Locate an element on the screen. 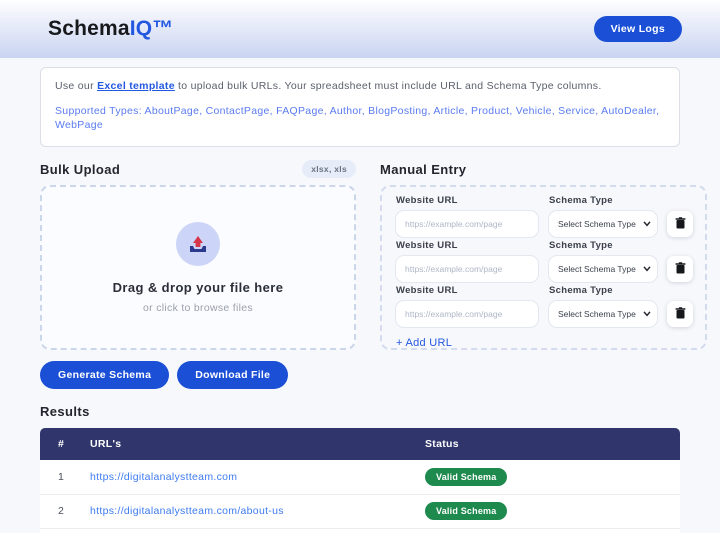 The height and width of the screenshot is (533, 720). dropzone-title: Drag & drop your file here is located at coordinates (198, 287).